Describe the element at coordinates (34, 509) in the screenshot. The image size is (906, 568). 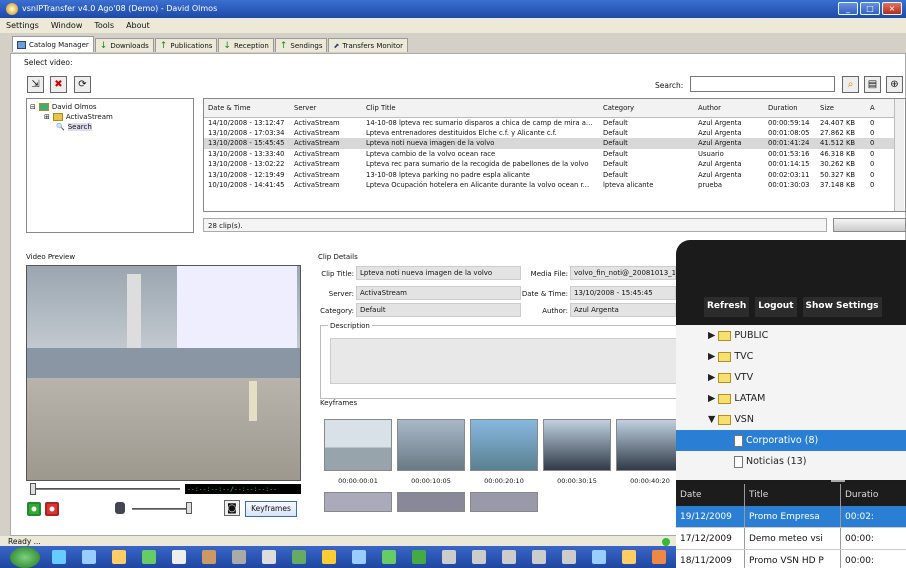
I see `play-button` at that location.